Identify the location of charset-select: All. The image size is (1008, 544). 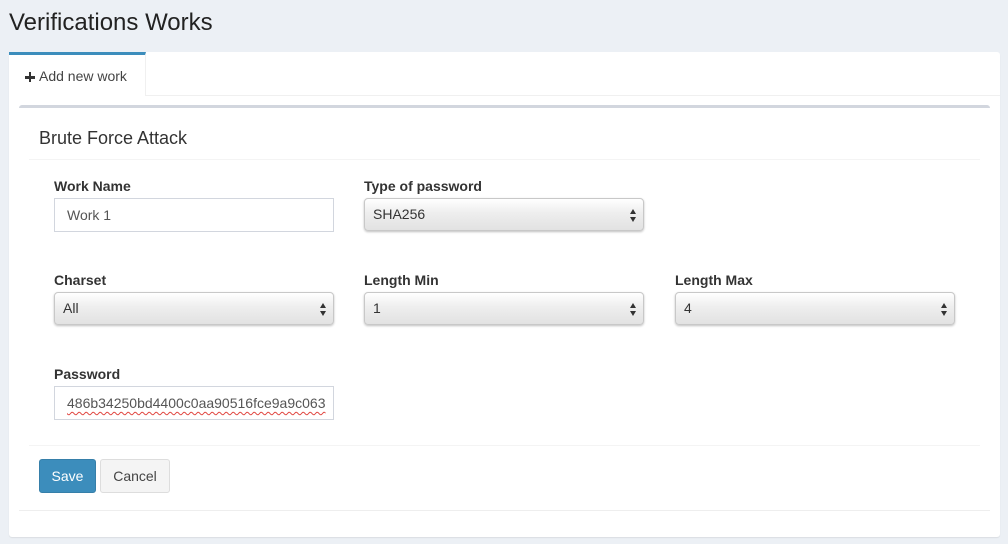
(194, 308).